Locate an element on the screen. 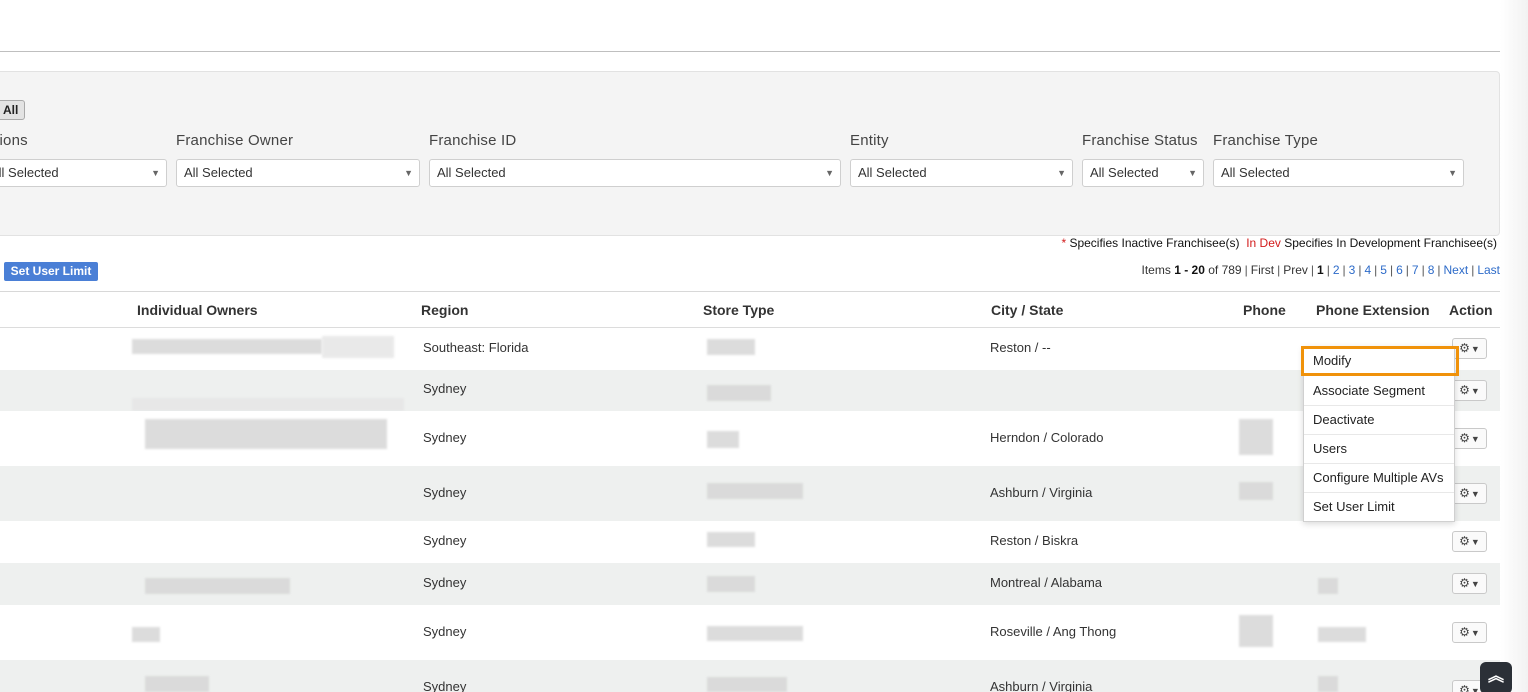 The height and width of the screenshot is (692, 1528). table-row: Sydney Roseville / Ang Thong ⚙▼ is located at coordinates (750, 632).